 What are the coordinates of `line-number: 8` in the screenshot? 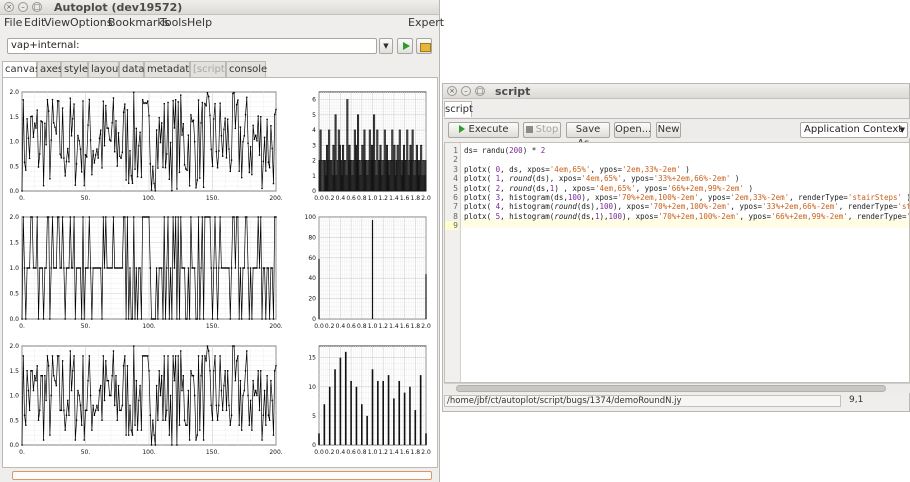 It's located at (455, 216).